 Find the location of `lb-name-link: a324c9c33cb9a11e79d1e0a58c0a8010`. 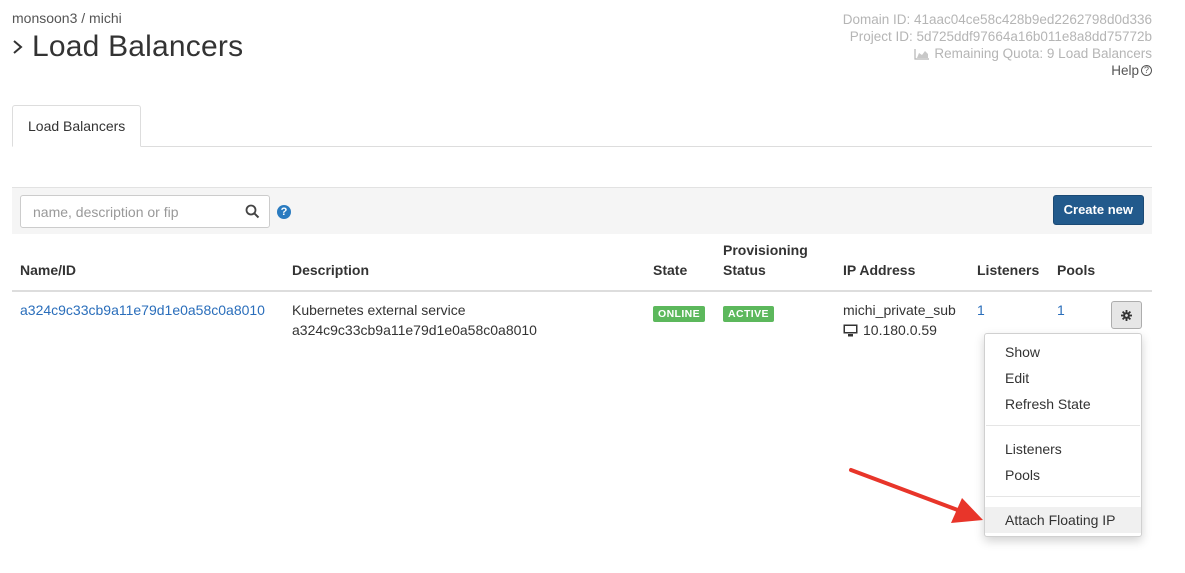

lb-name-link: a324c9c33cb9a11e79d1e0a58c0a8010 is located at coordinates (142, 310).